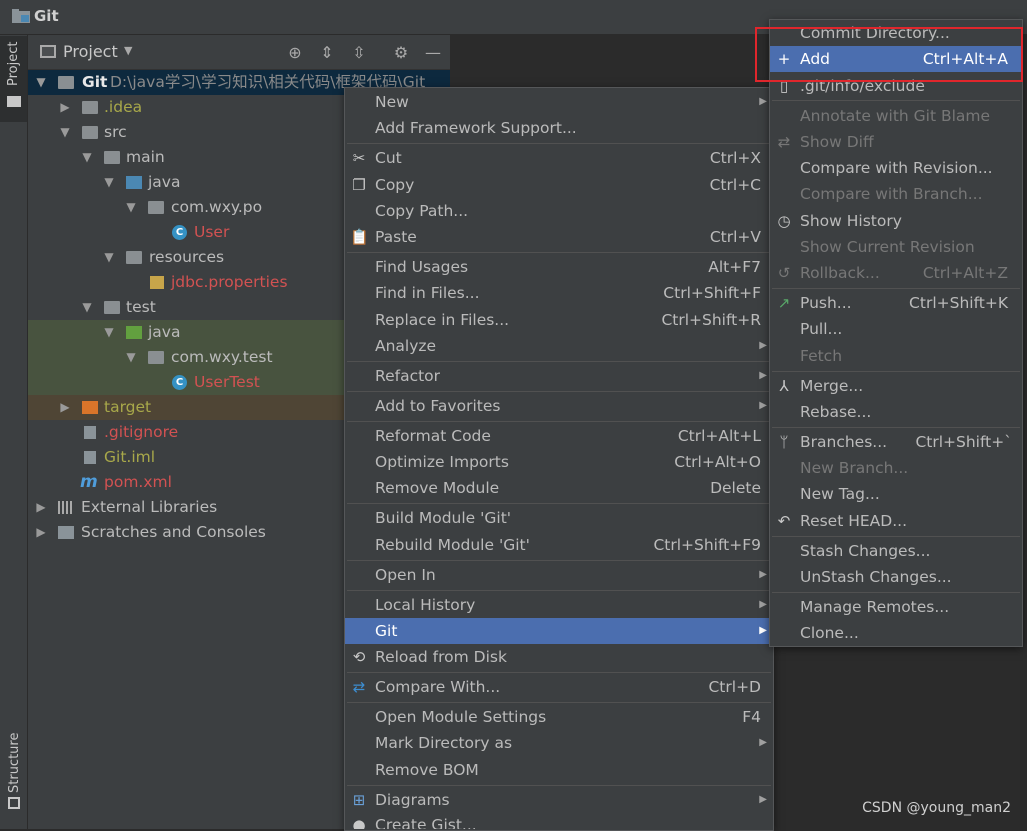 Image resolution: width=1027 pixels, height=831 pixels. What do you see at coordinates (156, 207) in the screenshot?
I see `package-icon` at bounding box center [156, 207].